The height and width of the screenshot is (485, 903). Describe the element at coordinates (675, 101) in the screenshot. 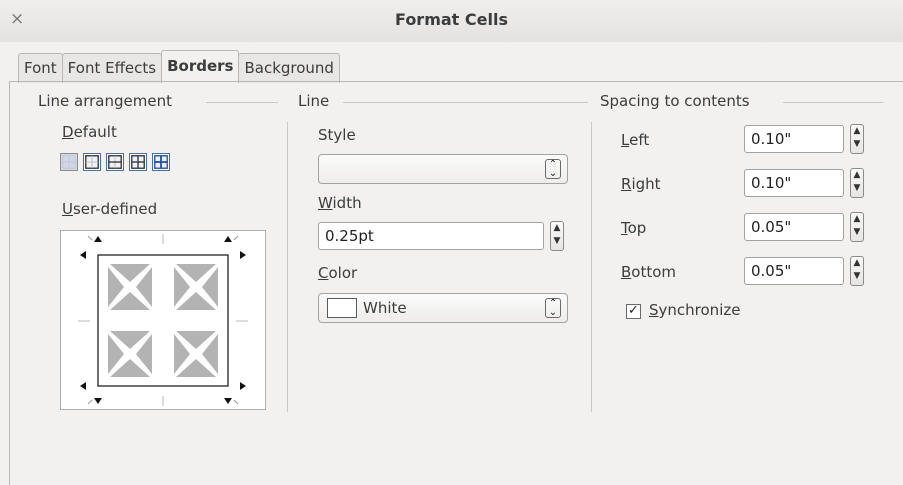

I see `spacing-title: Spacing to contents` at that location.